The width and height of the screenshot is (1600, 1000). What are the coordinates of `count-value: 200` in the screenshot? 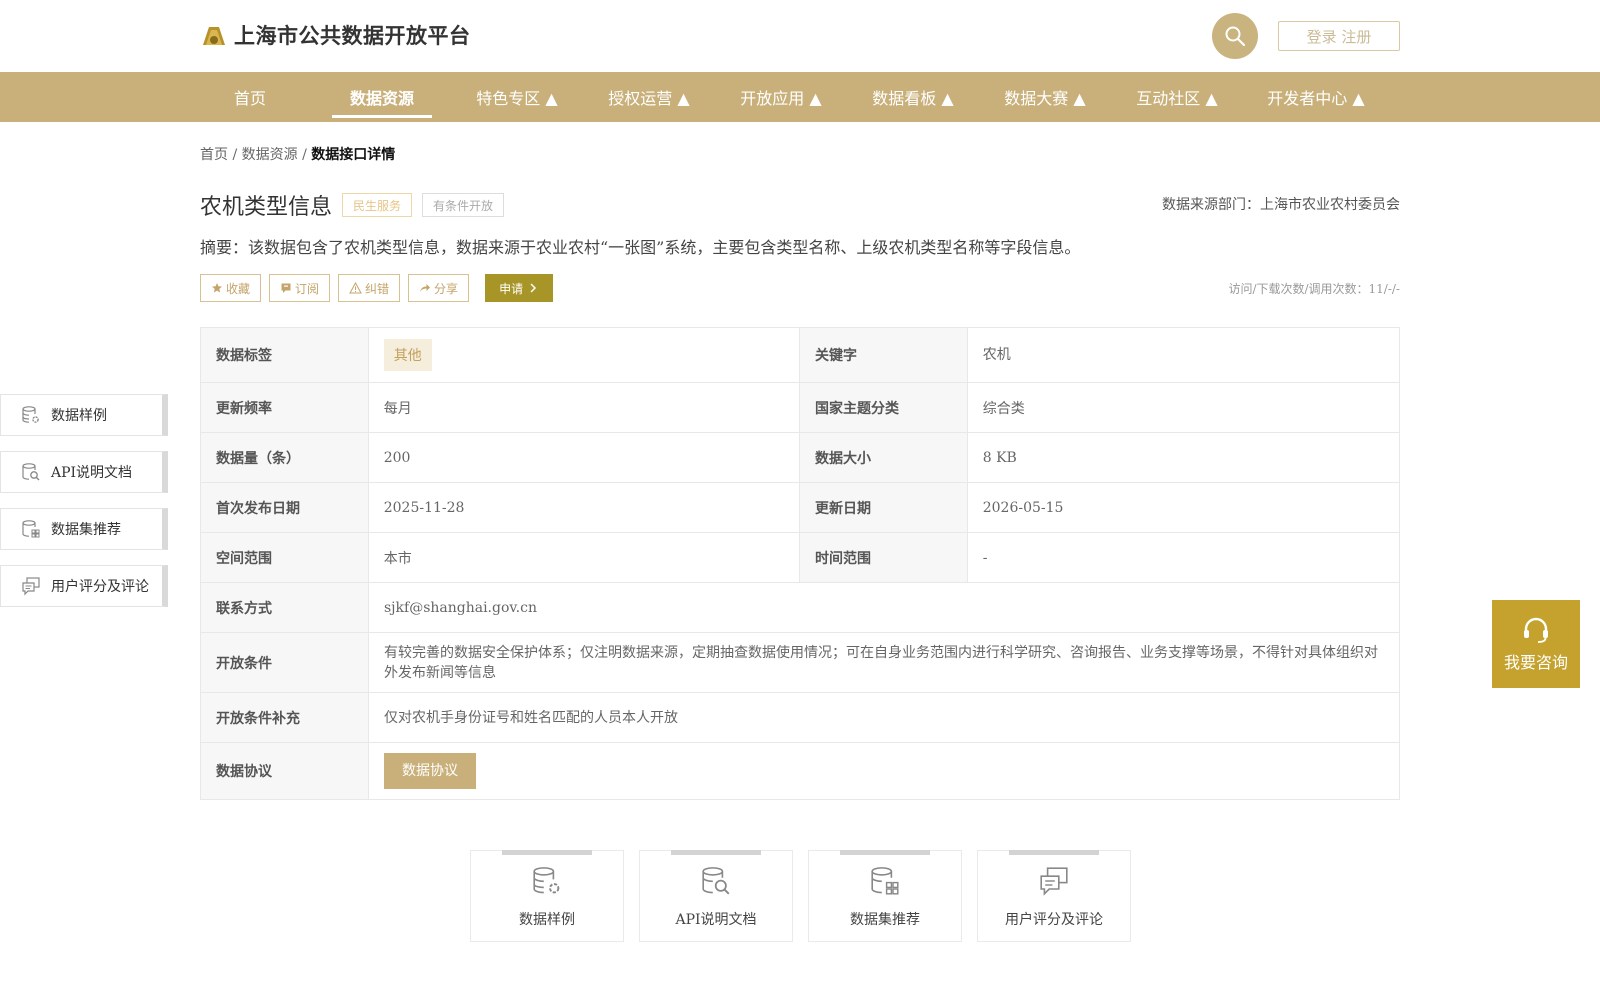 It's located at (584, 457).